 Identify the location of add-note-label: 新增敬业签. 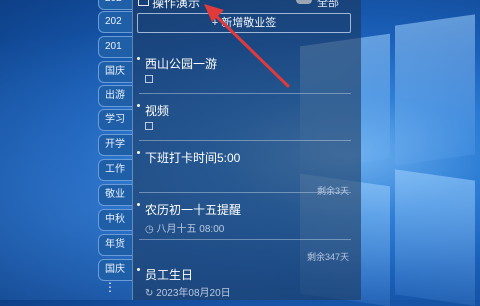
(249, 23).